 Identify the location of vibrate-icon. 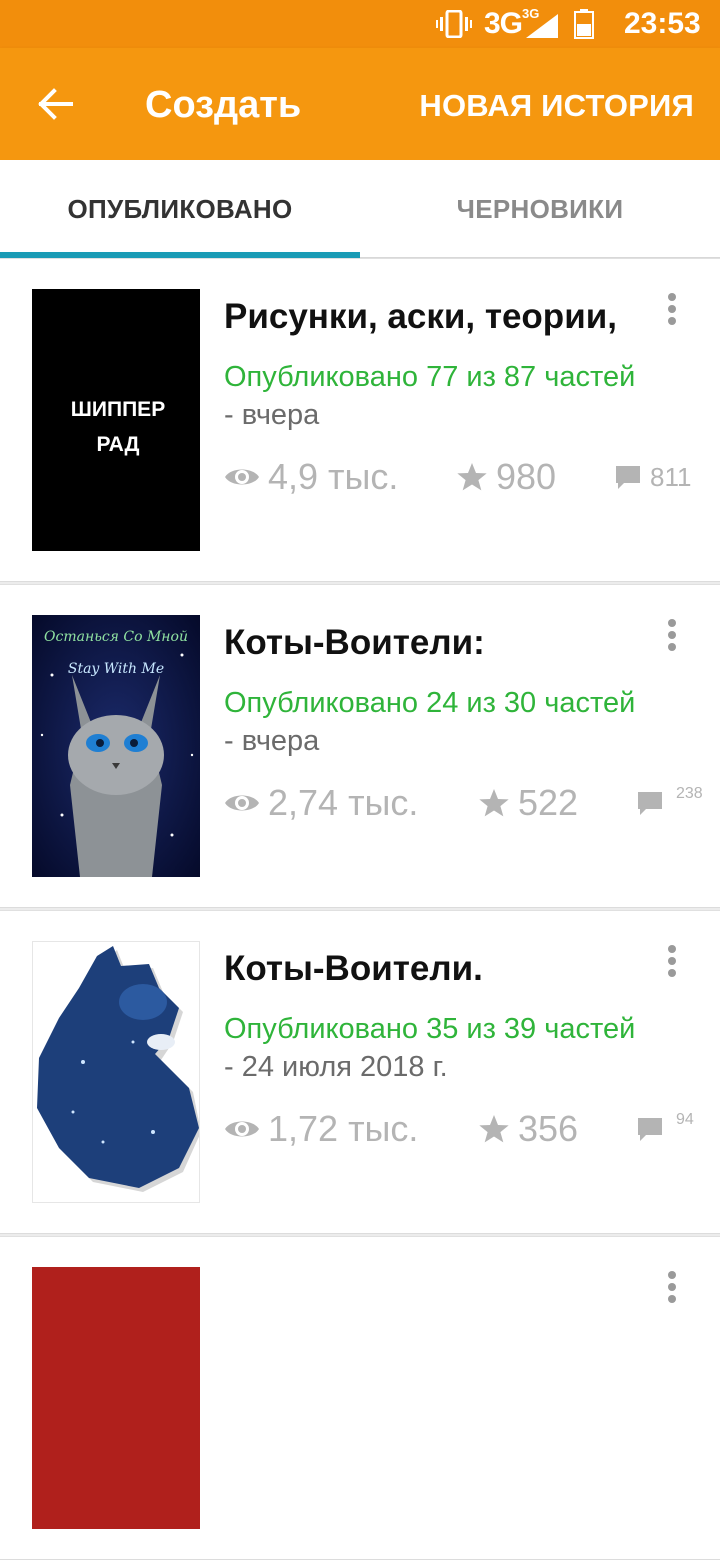
(454, 24).